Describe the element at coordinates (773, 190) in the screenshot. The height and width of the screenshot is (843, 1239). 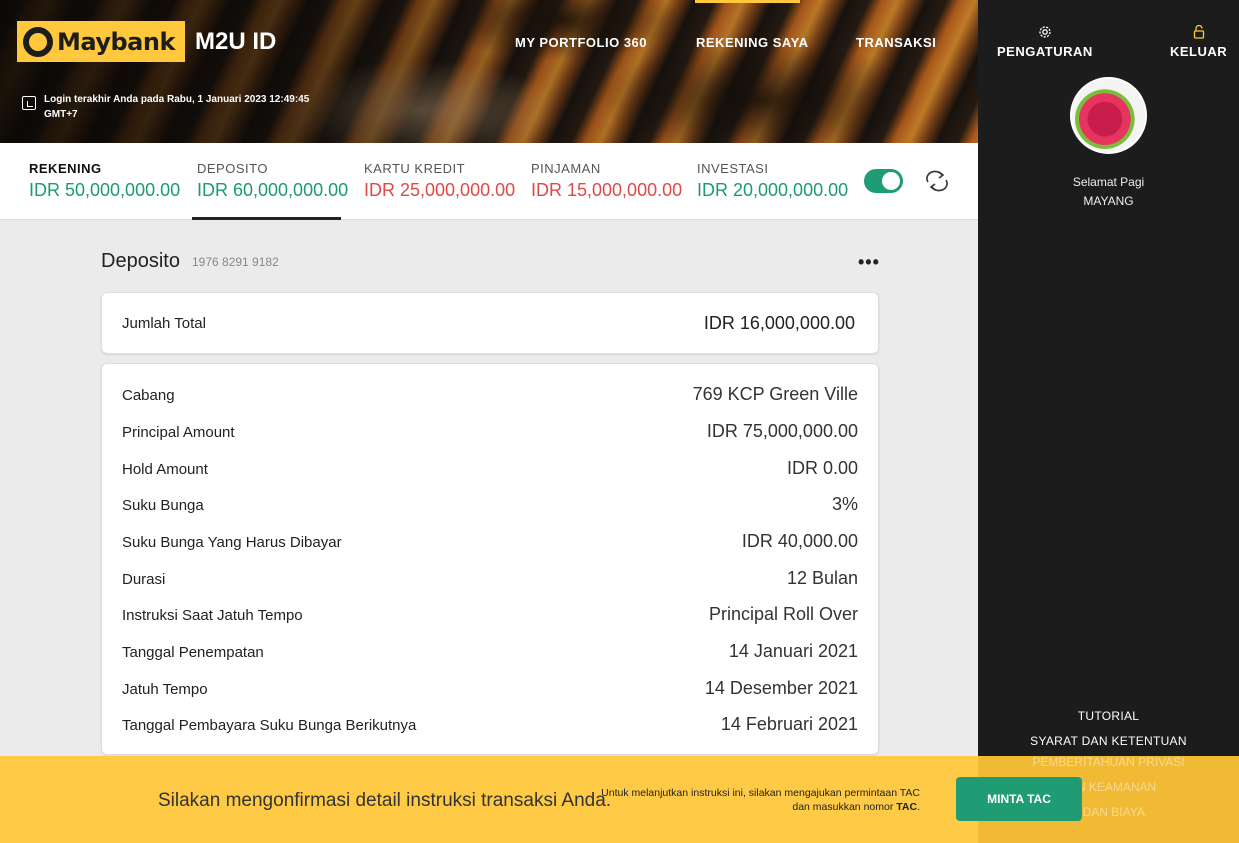
I see `summary-value: IDR 20,000,000.00` at that location.